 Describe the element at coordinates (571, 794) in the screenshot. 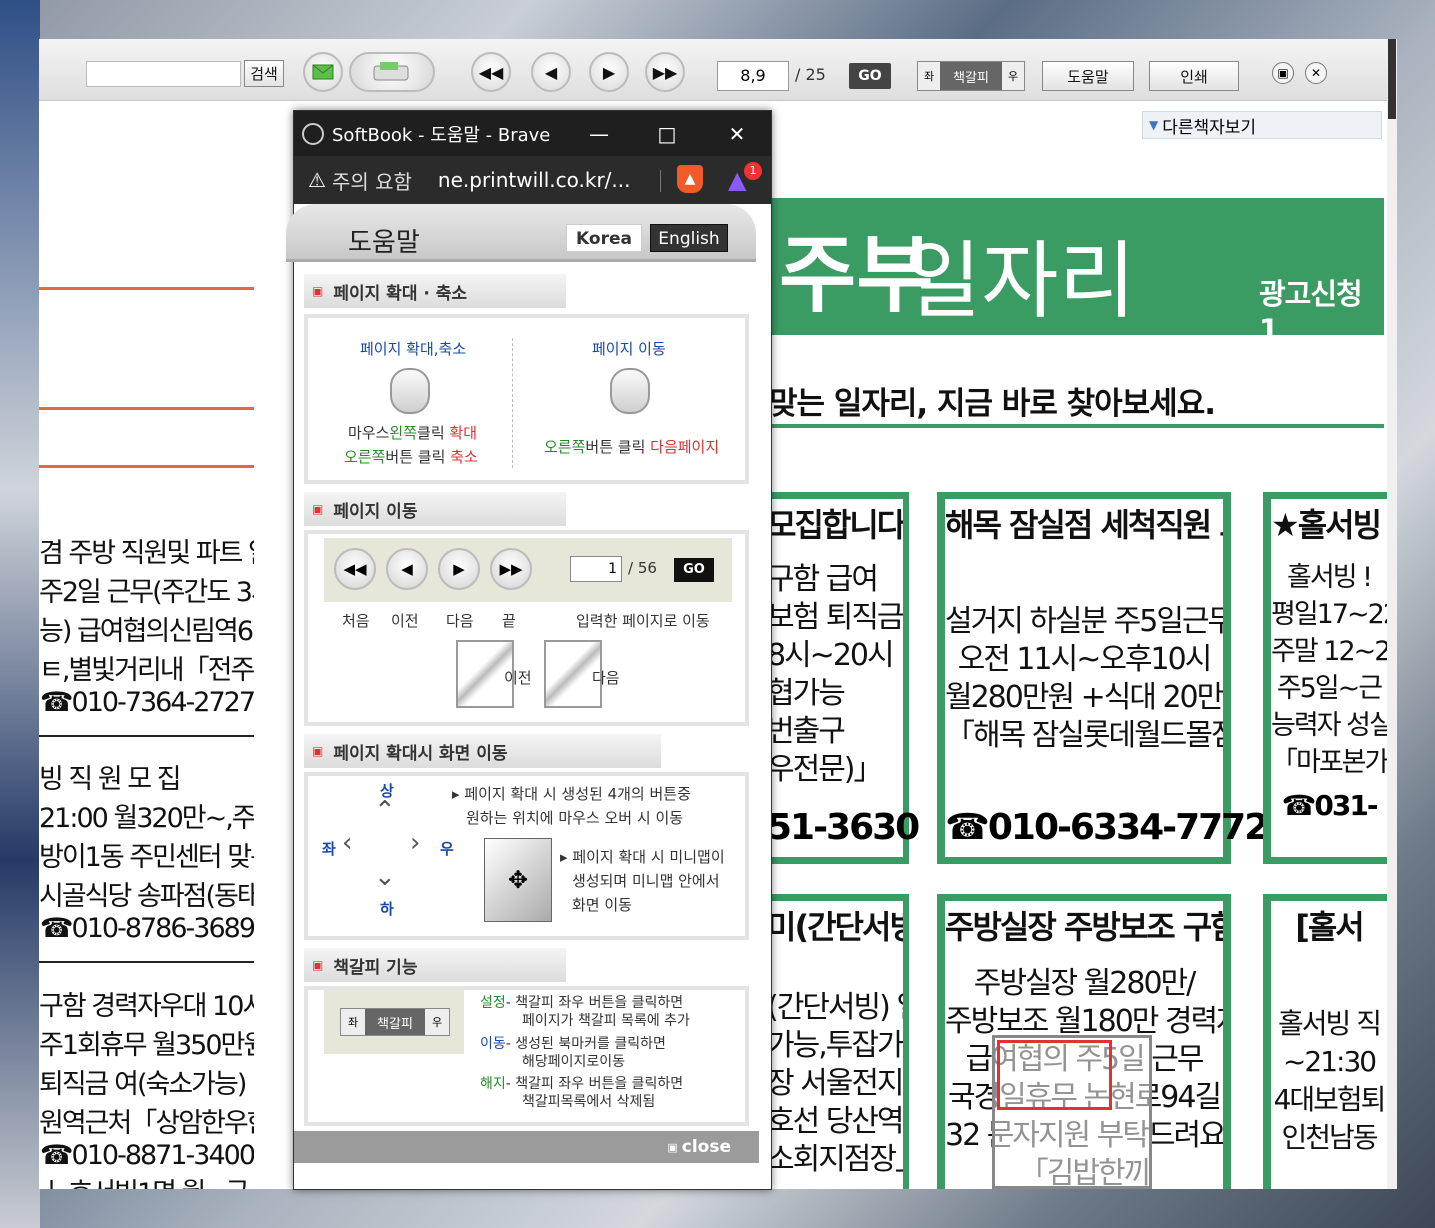

I see `pan-desc: ▸ 페이지 확대 시 생성된 4개의 버튼중` at that location.